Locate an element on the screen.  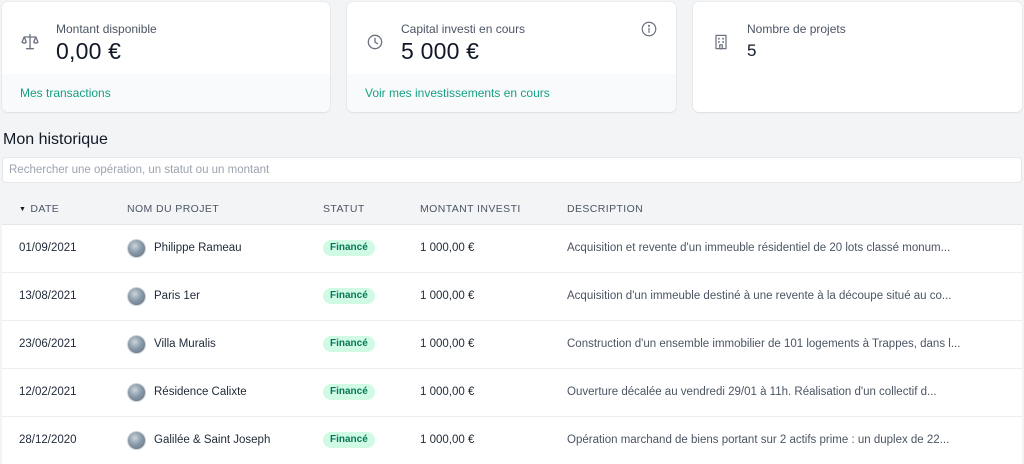
card-value: 5 is located at coordinates (752, 50).